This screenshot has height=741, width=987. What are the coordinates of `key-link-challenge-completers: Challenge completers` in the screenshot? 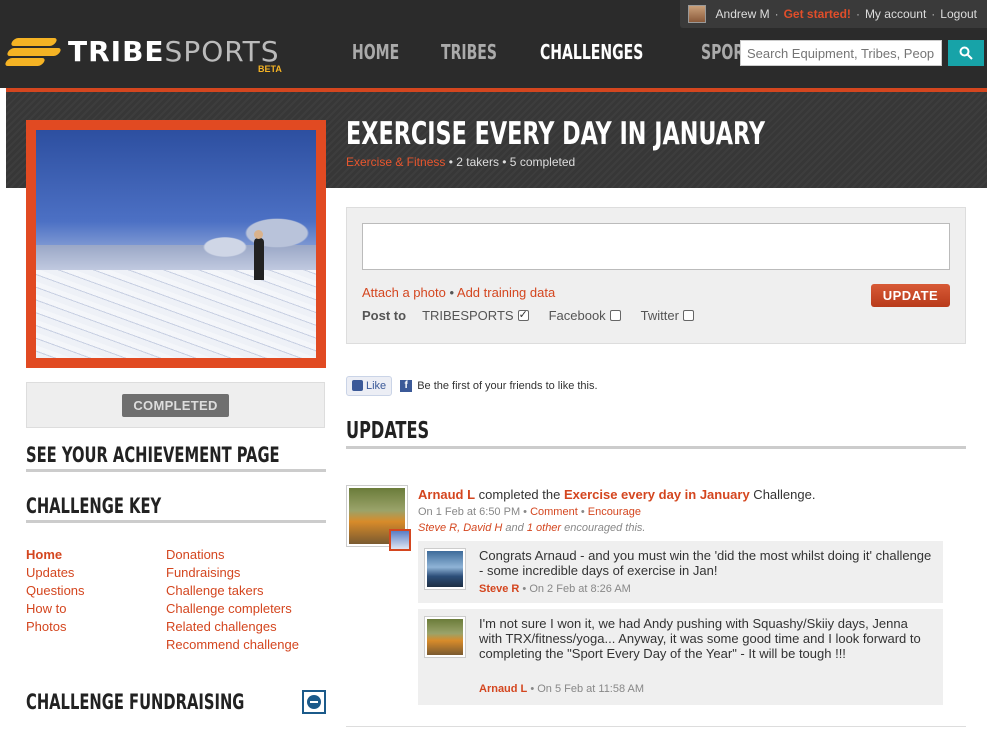 It's located at (232, 609).